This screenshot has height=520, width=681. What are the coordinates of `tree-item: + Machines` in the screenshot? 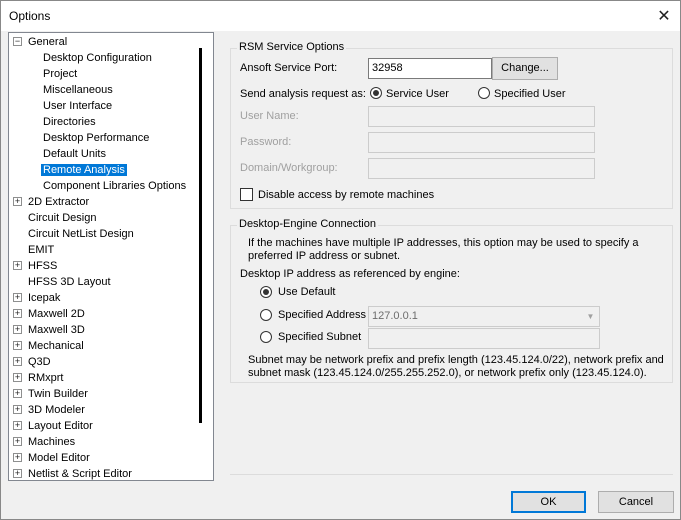 It's located at (45, 442).